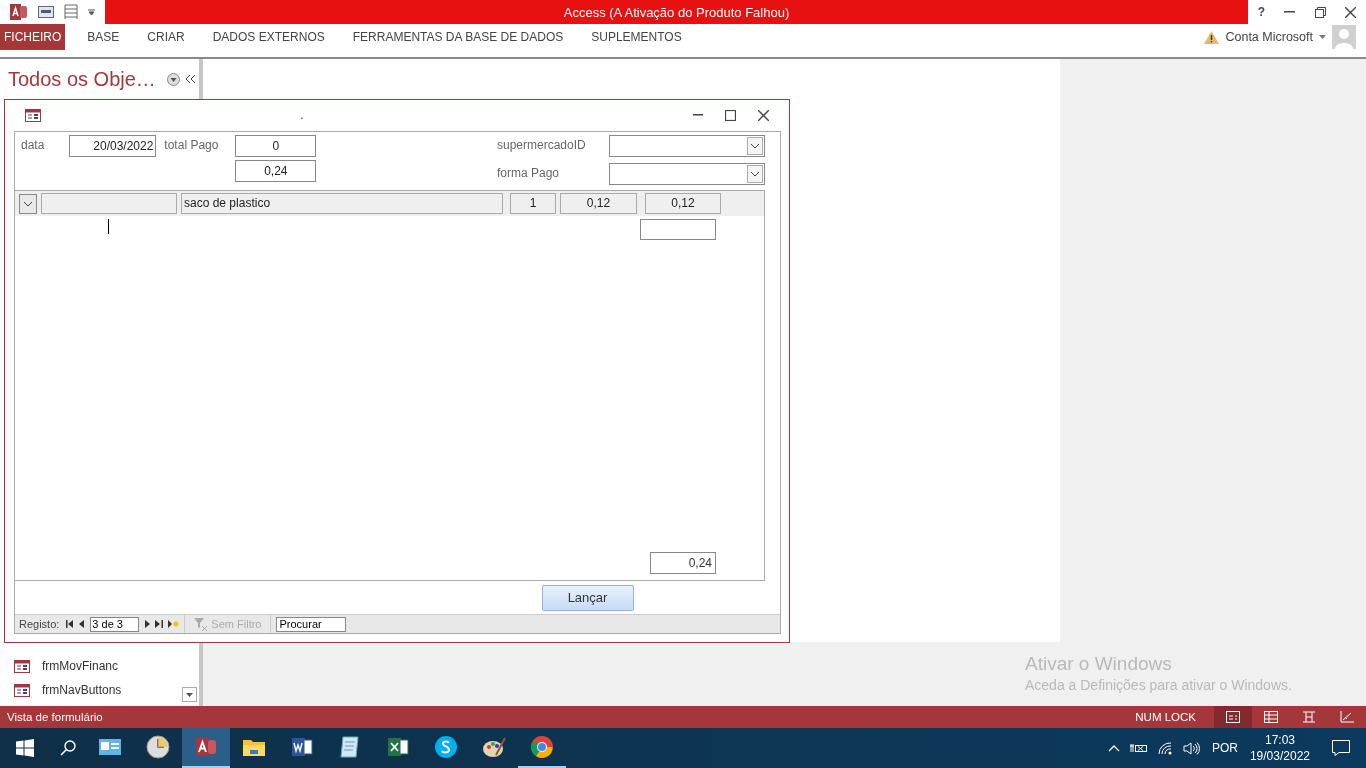  Describe the element at coordinates (276, 146) in the screenshot. I see `total-field: 0` at that location.